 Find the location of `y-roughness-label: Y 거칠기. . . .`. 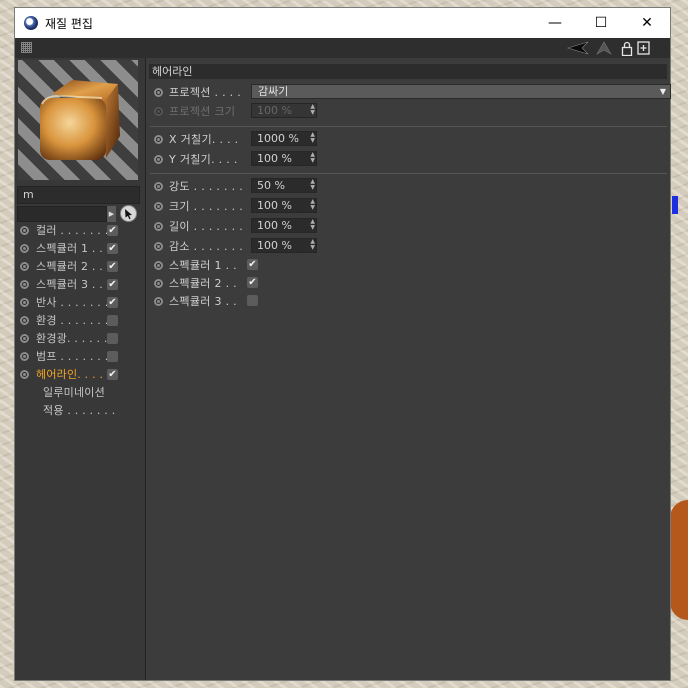

y-roughness-label: Y 거칠기. . . . is located at coordinates (203, 159).